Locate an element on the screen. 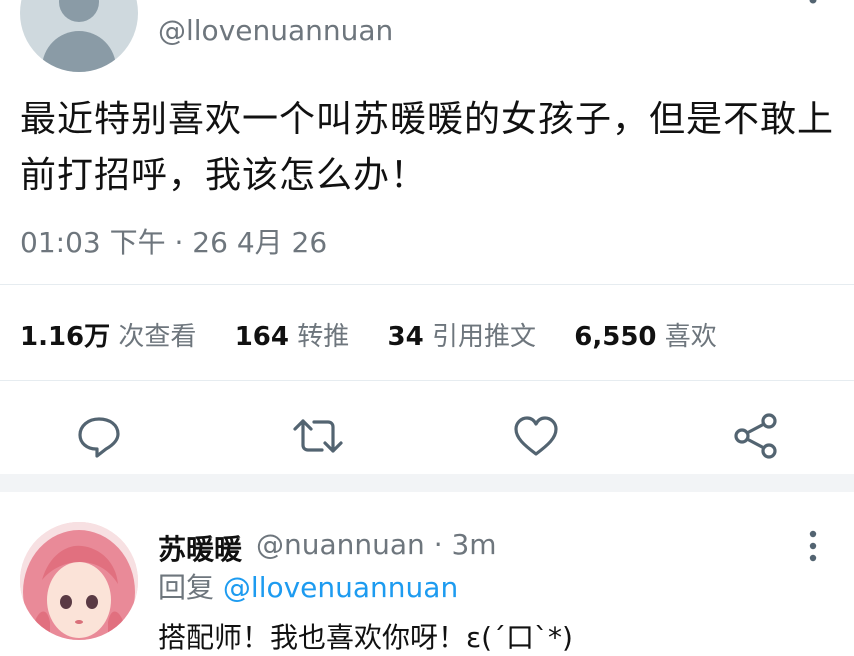 The image size is (854, 656). share-icon is located at coordinates (755, 436).